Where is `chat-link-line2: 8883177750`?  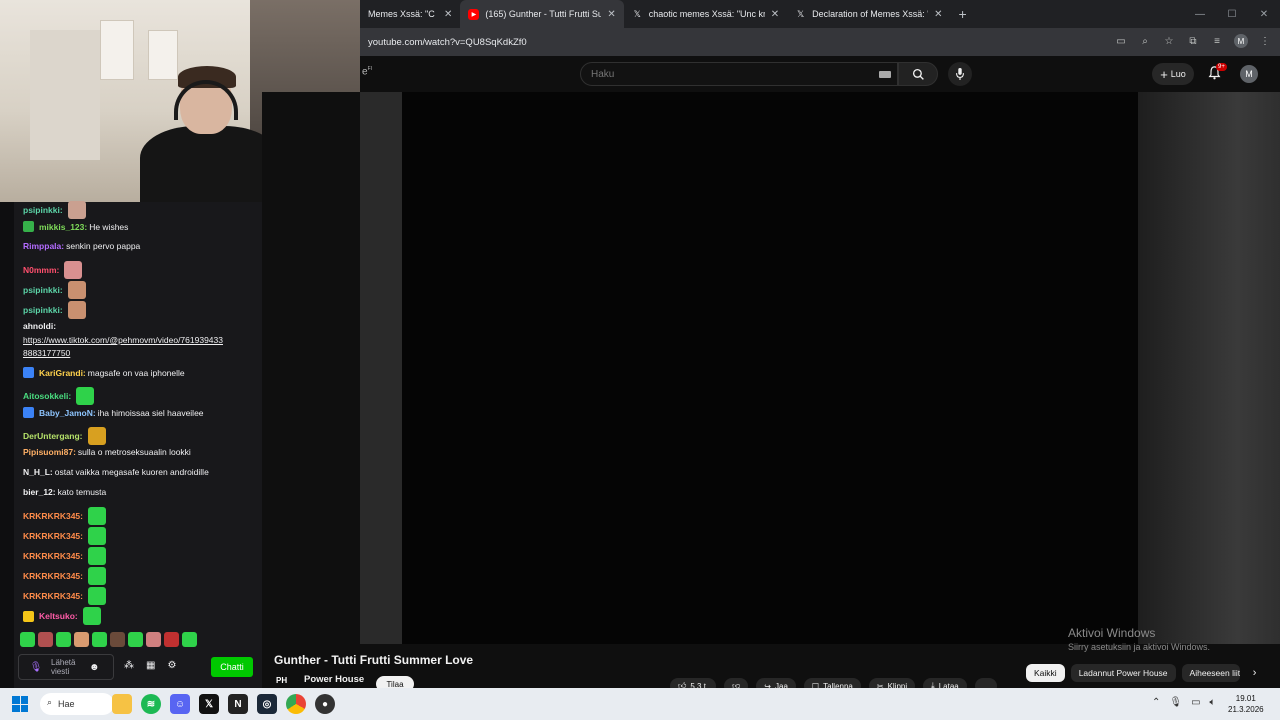
chat-link-line2: 8883177750 is located at coordinates (46, 353).